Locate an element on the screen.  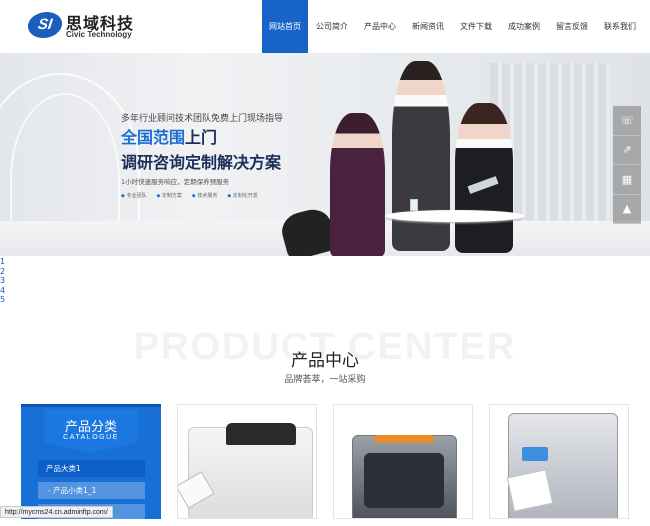
slide-indicator: 2 is located at coordinates (2, 272).